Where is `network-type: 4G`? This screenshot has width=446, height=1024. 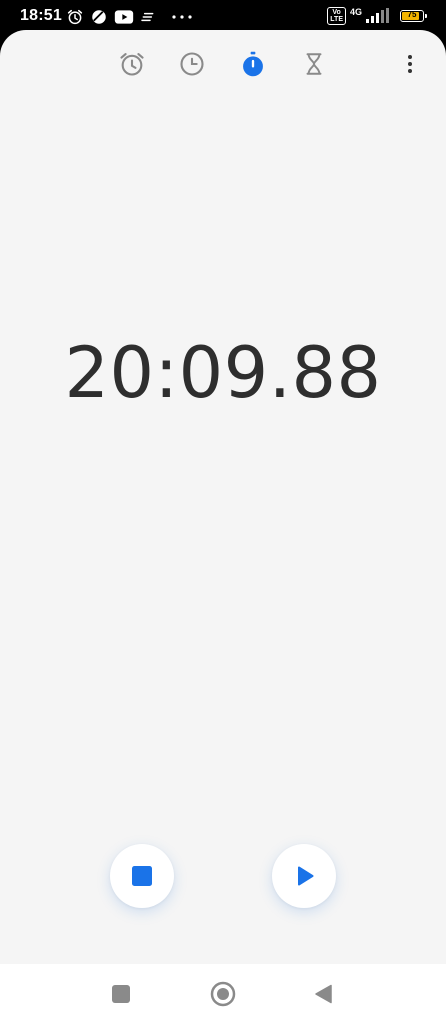 network-type: 4G is located at coordinates (355, 12).